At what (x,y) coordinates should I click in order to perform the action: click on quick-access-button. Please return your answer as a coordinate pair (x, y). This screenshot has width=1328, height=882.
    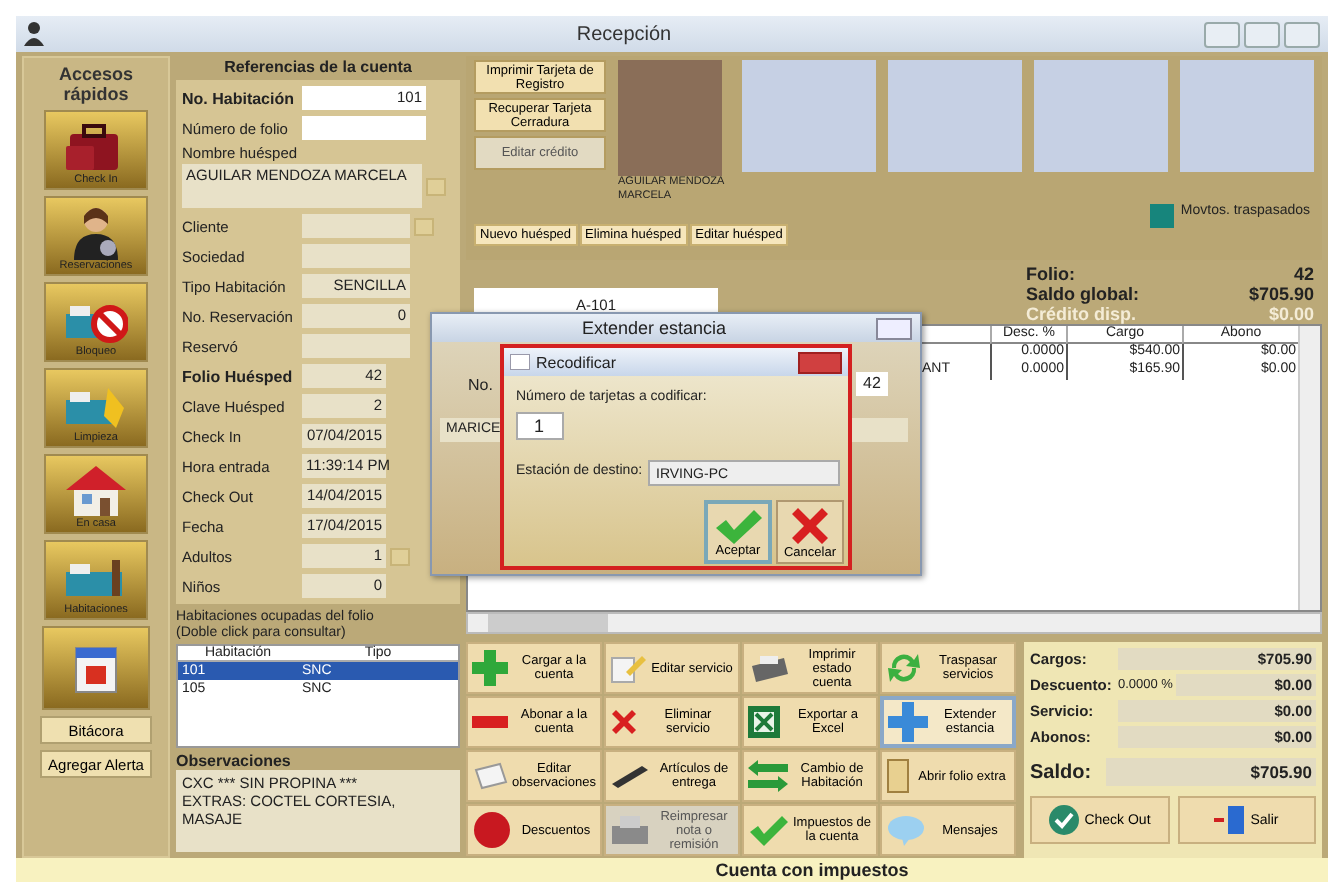
    Looking at the image, I should click on (96, 668).